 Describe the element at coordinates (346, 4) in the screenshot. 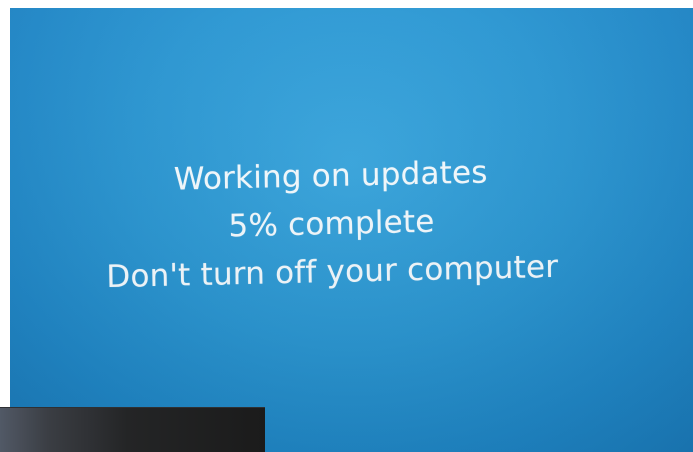

I see `top-margin` at that location.